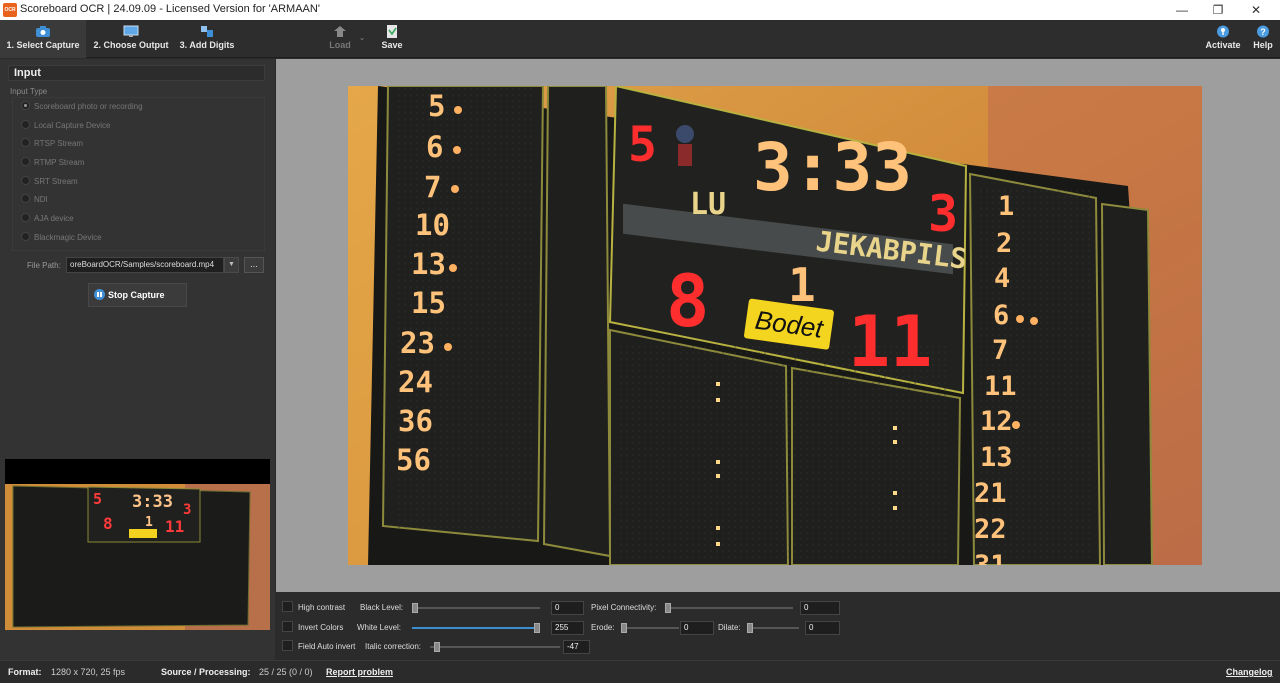 This screenshot has width=1280, height=683. Describe the element at coordinates (708, 204) in the screenshot. I see `home-team-name: LU` at that location.